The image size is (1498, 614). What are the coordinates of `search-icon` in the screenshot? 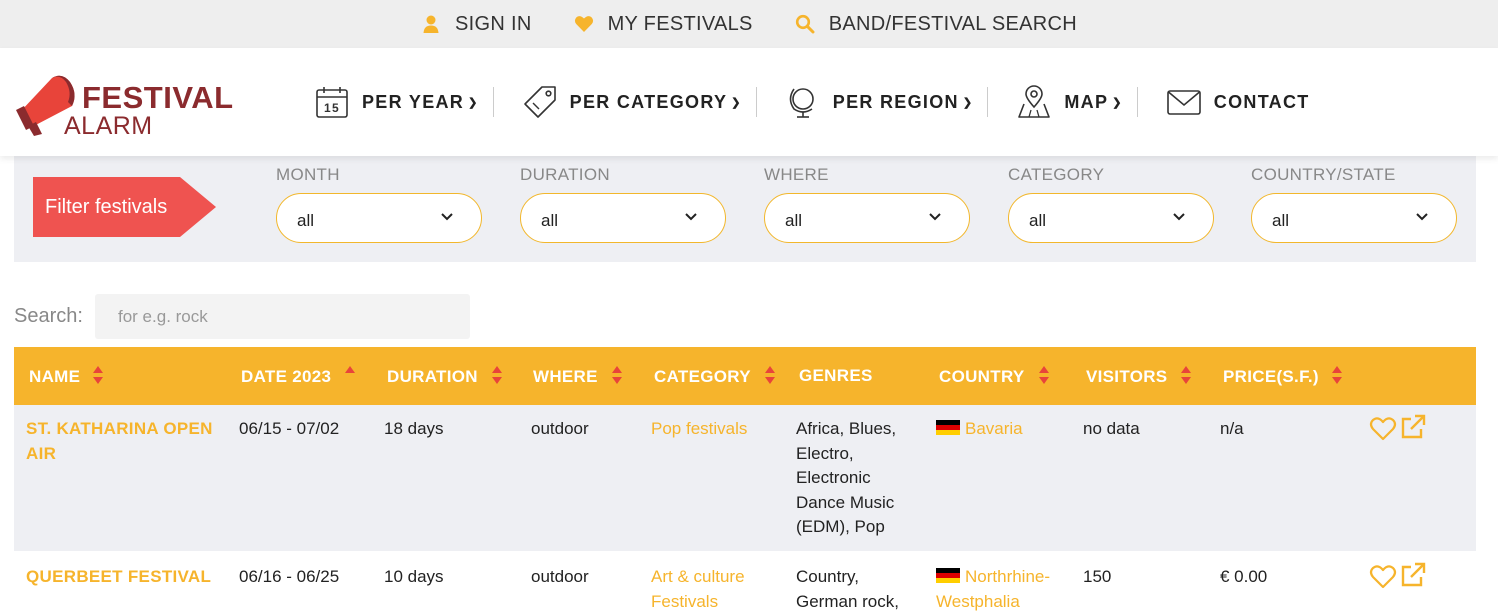 It's located at (805, 24).